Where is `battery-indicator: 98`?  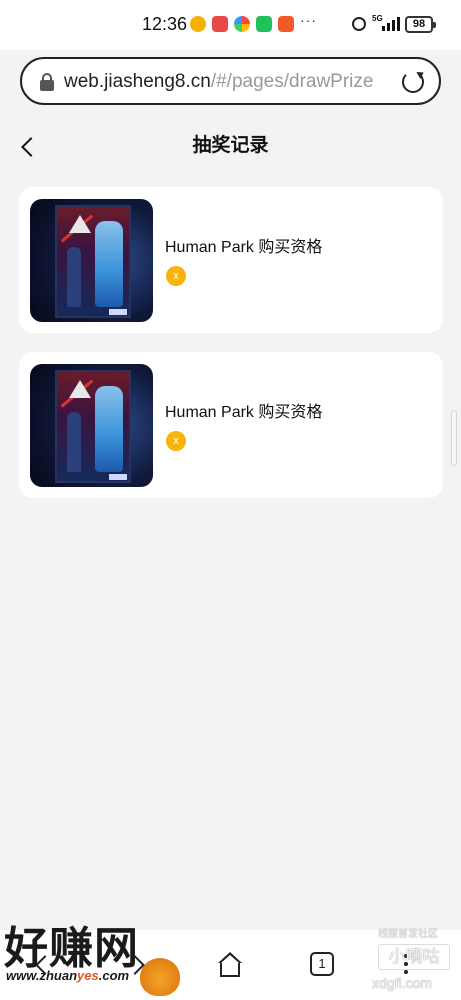 battery-indicator: 98 is located at coordinates (420, 24).